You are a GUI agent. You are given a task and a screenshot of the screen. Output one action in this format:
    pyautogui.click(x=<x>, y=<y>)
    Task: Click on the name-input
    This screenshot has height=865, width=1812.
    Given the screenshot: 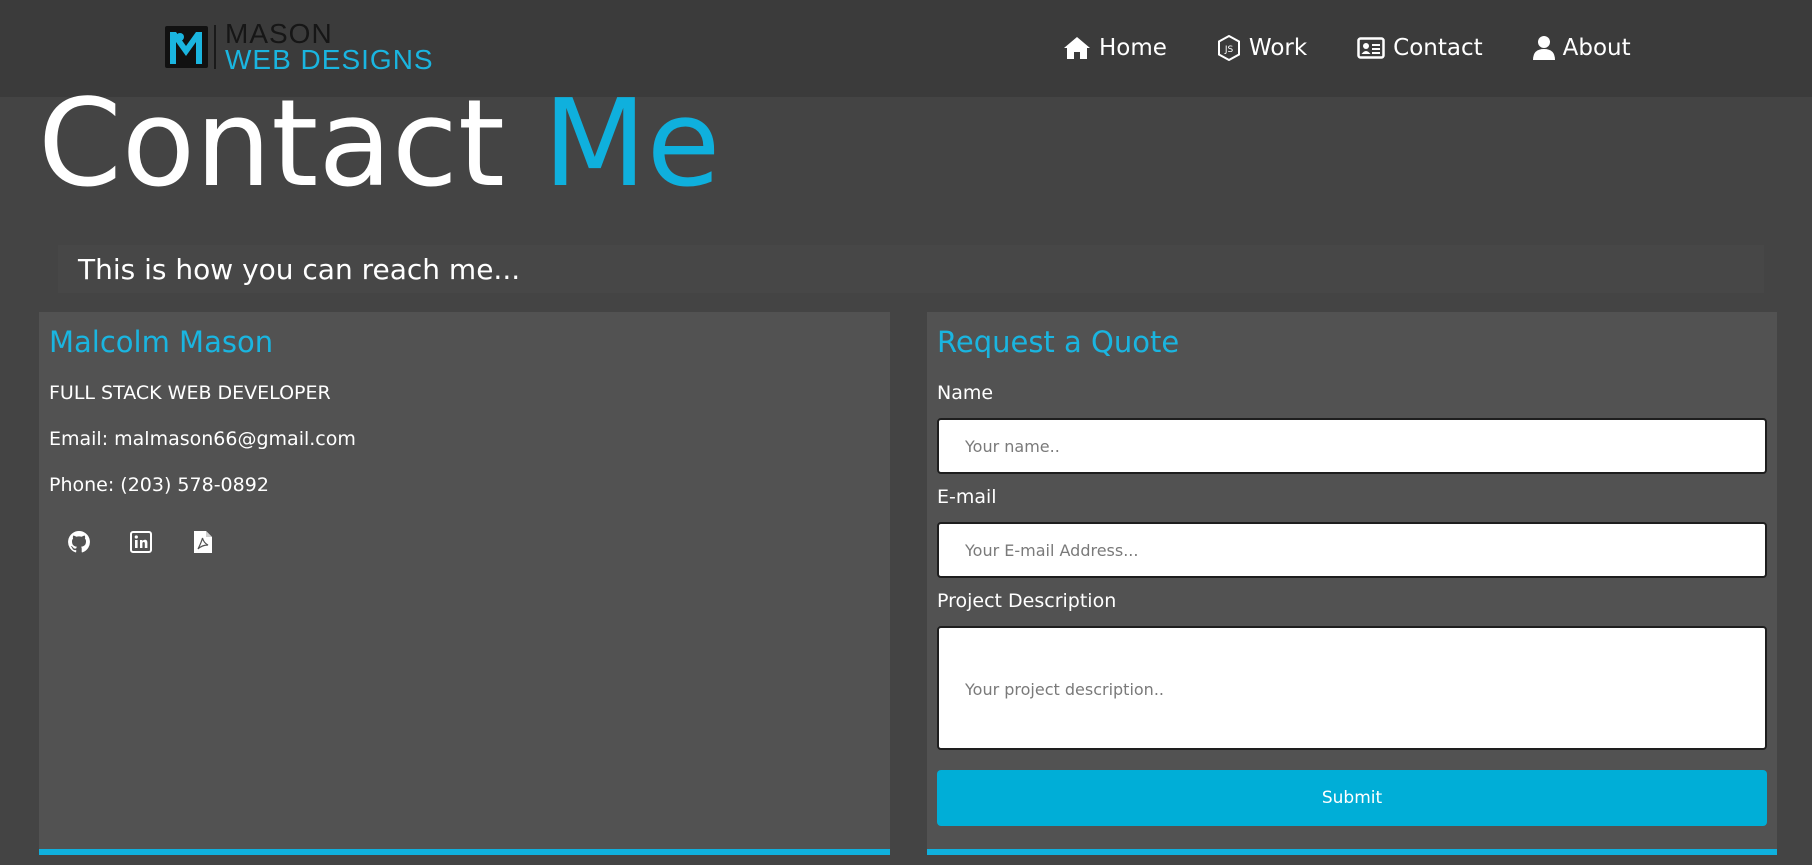 What is the action you would take?
    pyautogui.click(x=1352, y=446)
    